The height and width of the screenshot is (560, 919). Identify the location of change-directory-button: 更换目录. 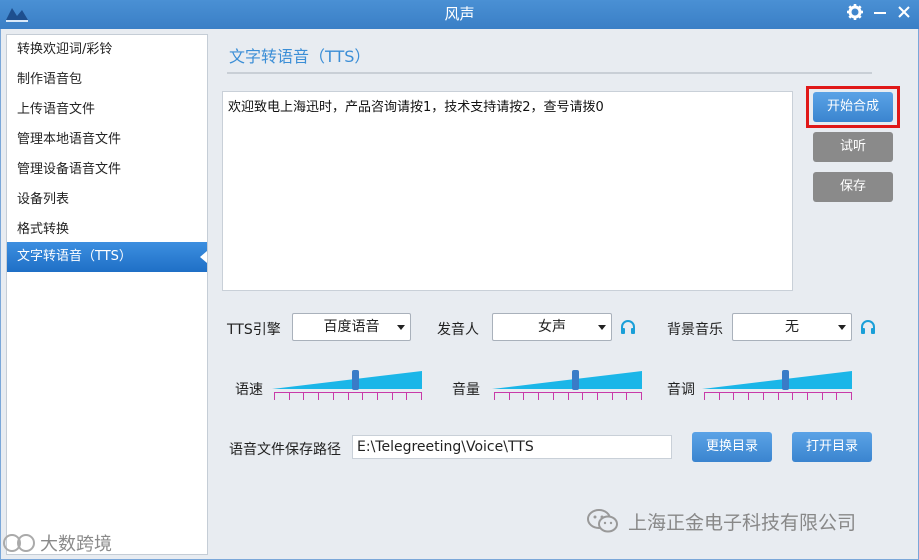
(732, 447).